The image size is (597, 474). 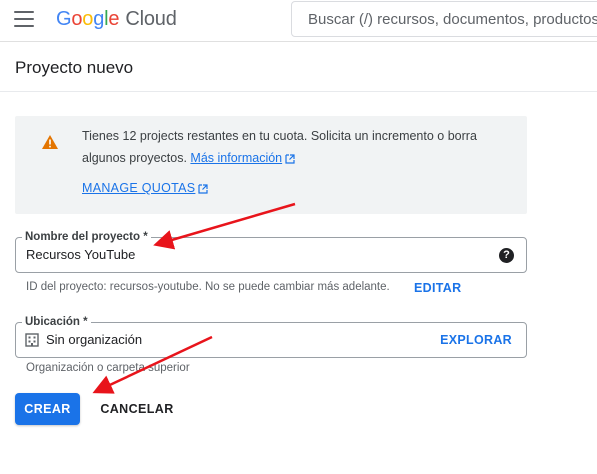 I want to click on manage-quotas-link: MANAGE QUOTAS, so click(x=145, y=188).